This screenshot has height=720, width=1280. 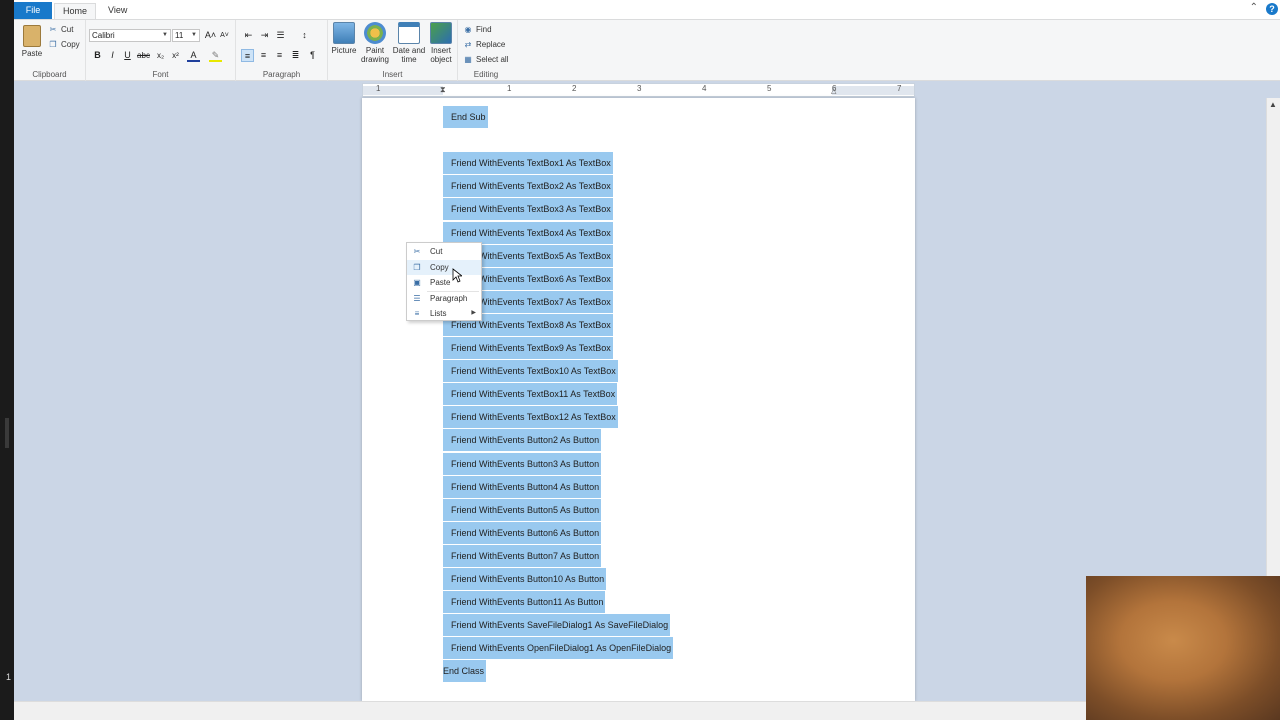 What do you see at coordinates (344, 33) in the screenshot?
I see `picture-icon` at bounding box center [344, 33].